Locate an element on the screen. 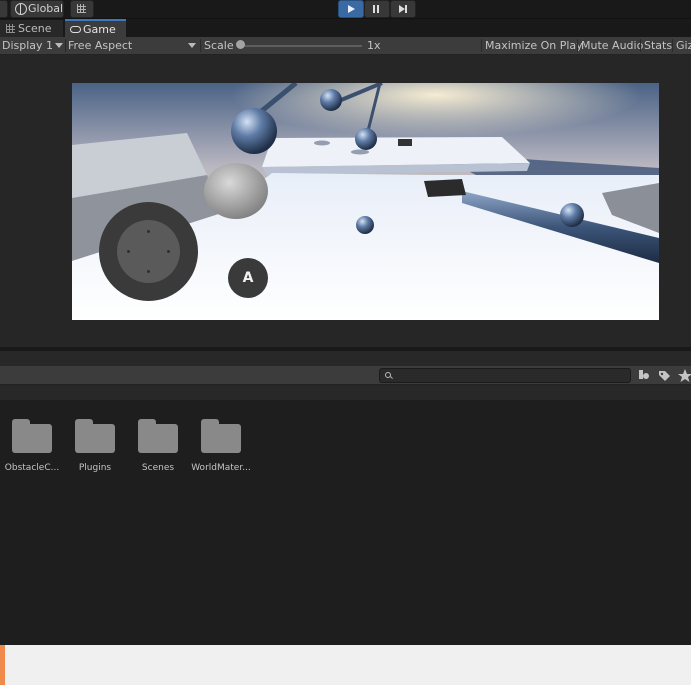  mute-audio-toggle: Mute Audio is located at coordinates (612, 45).